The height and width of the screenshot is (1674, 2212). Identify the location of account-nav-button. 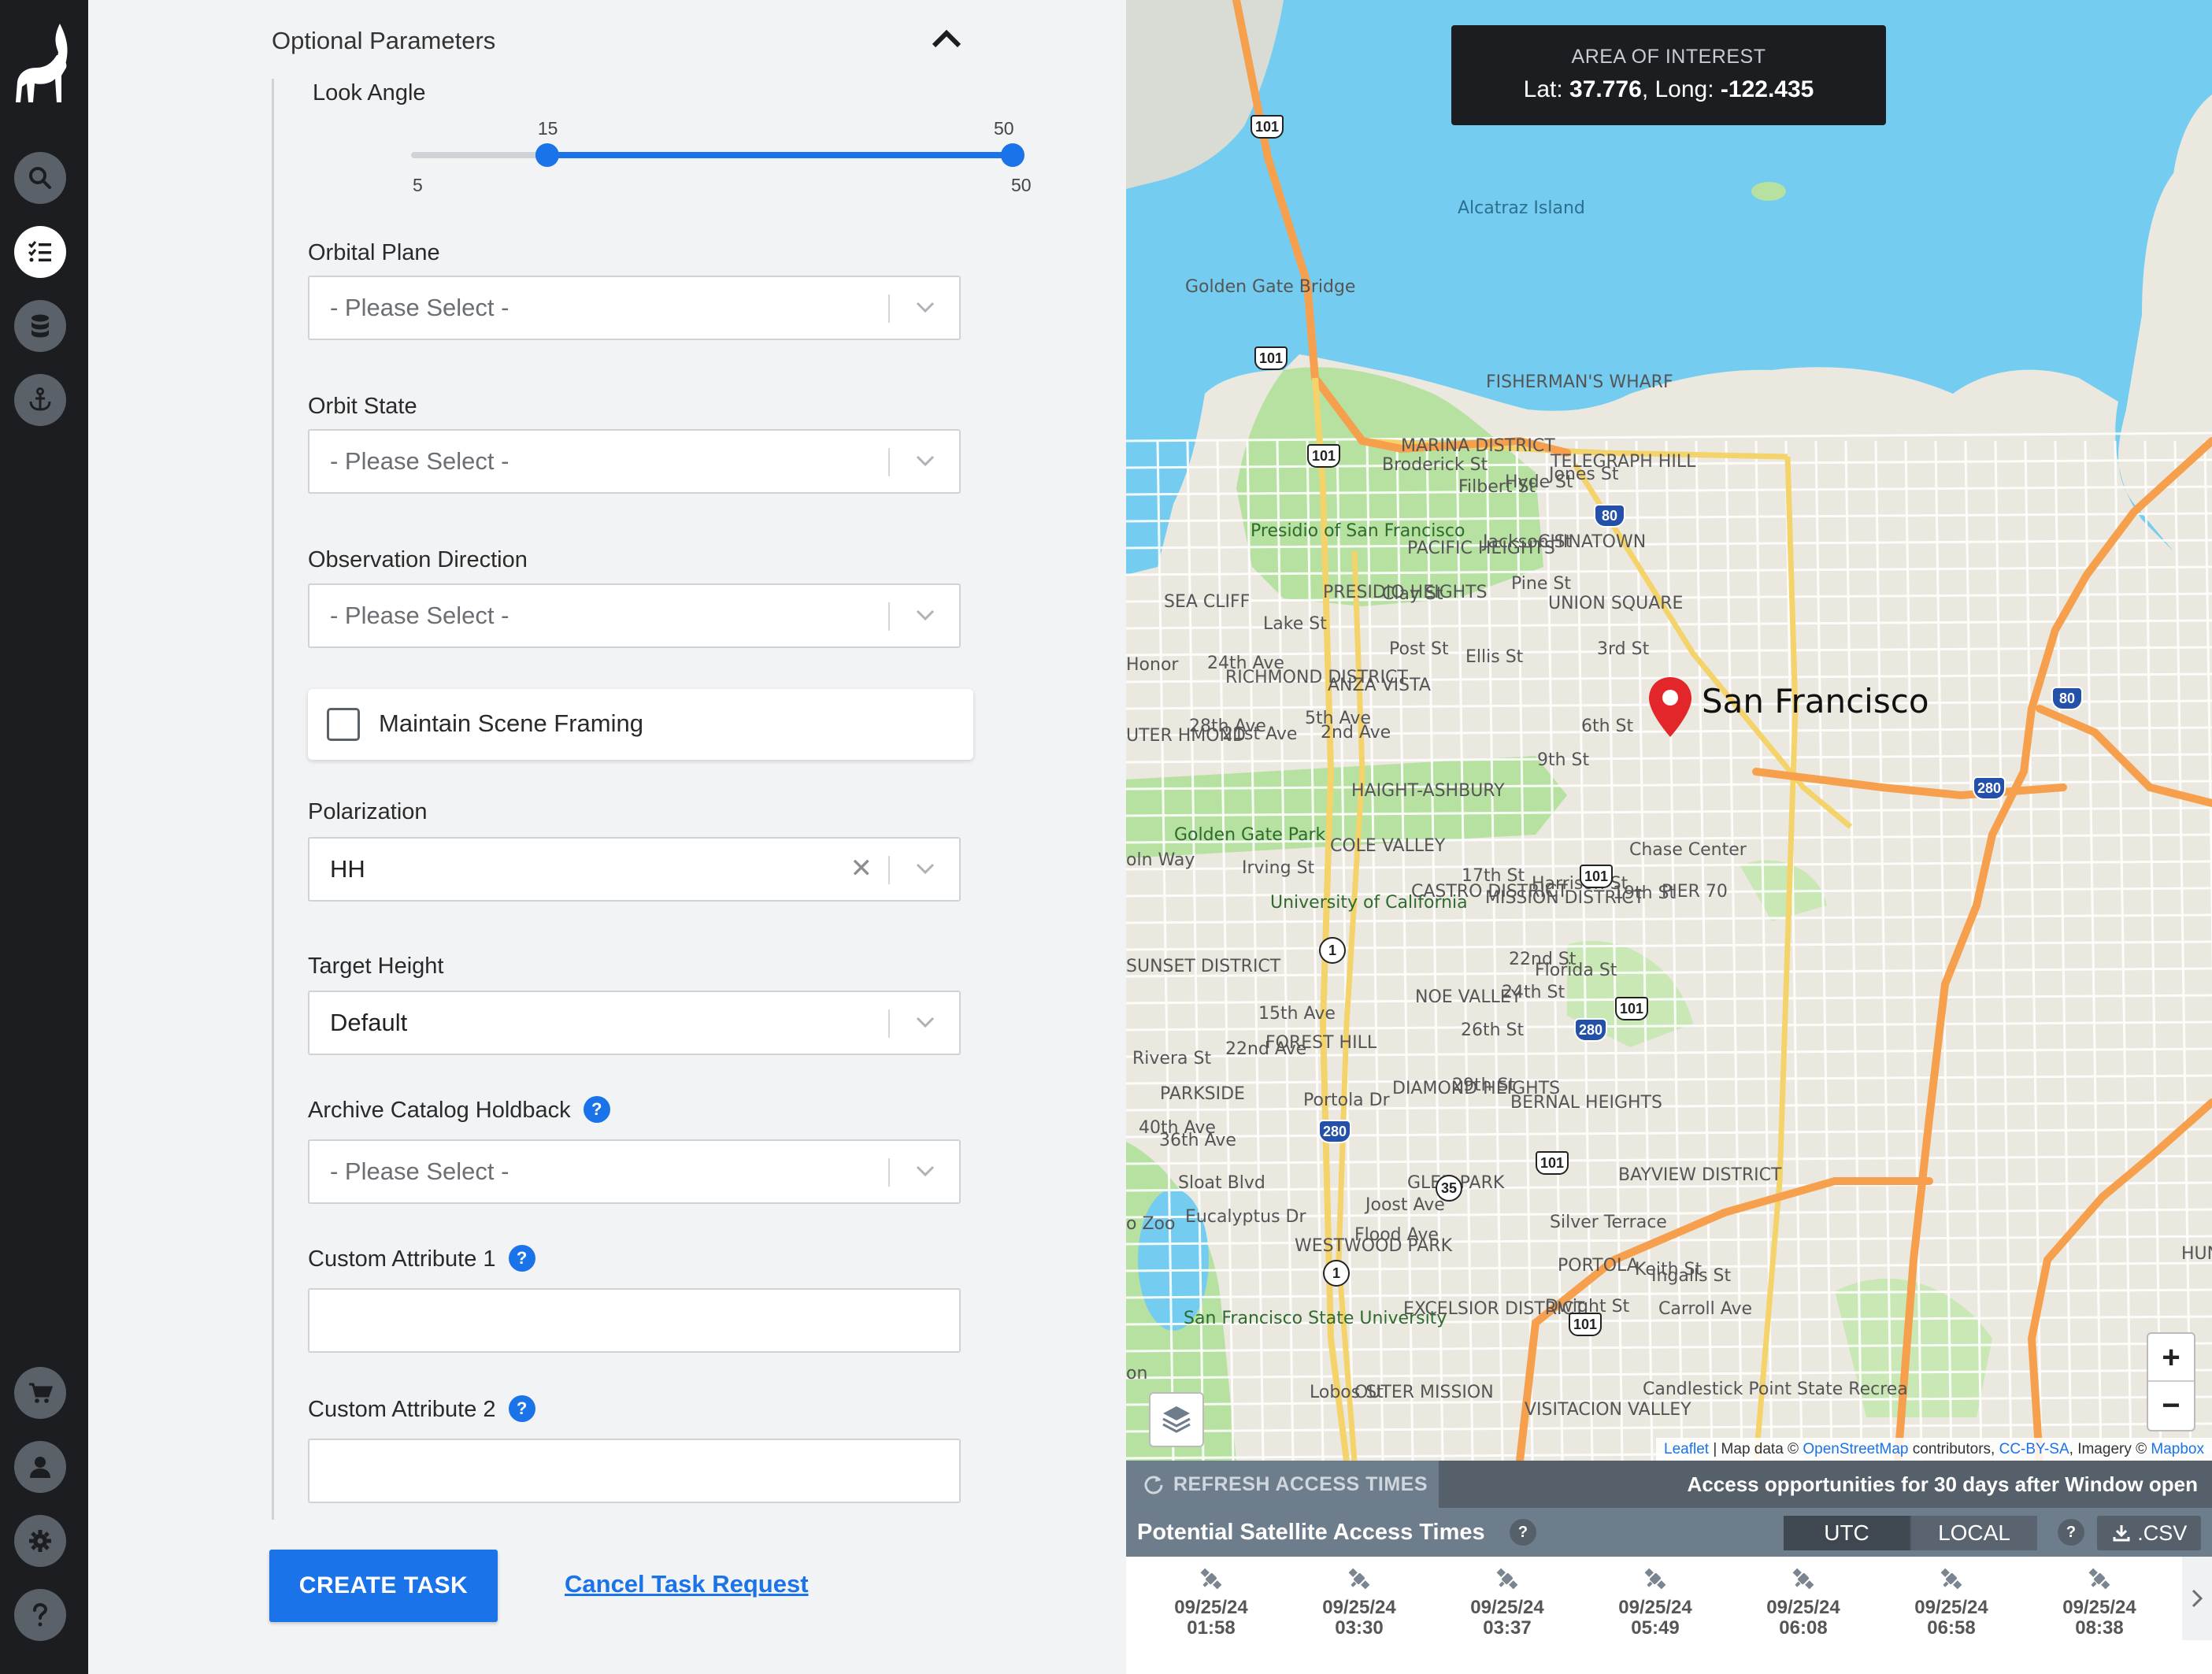
(40, 1467).